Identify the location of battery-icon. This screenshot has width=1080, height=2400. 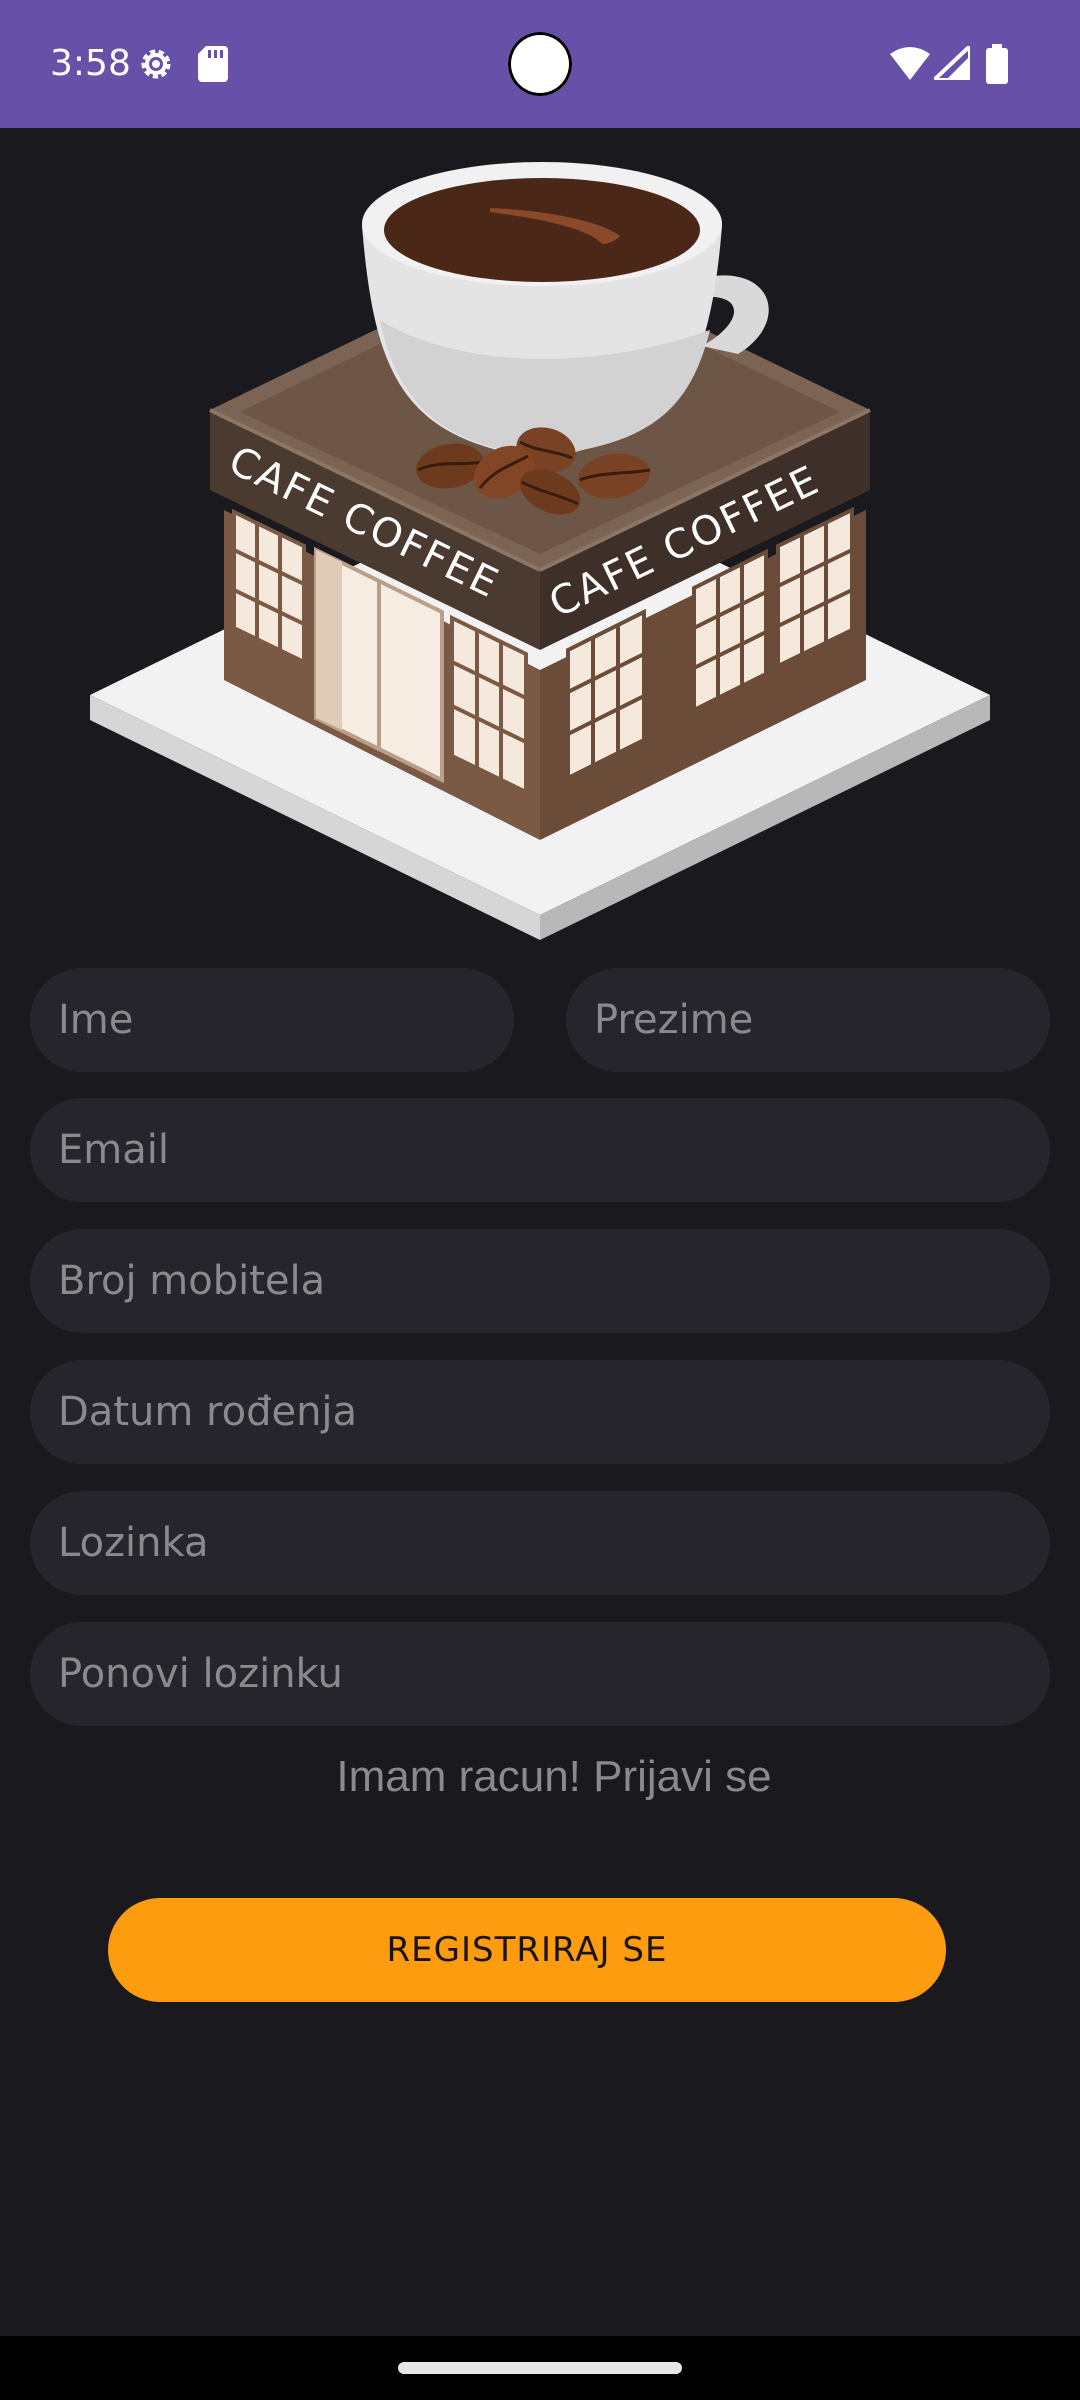
(997, 66).